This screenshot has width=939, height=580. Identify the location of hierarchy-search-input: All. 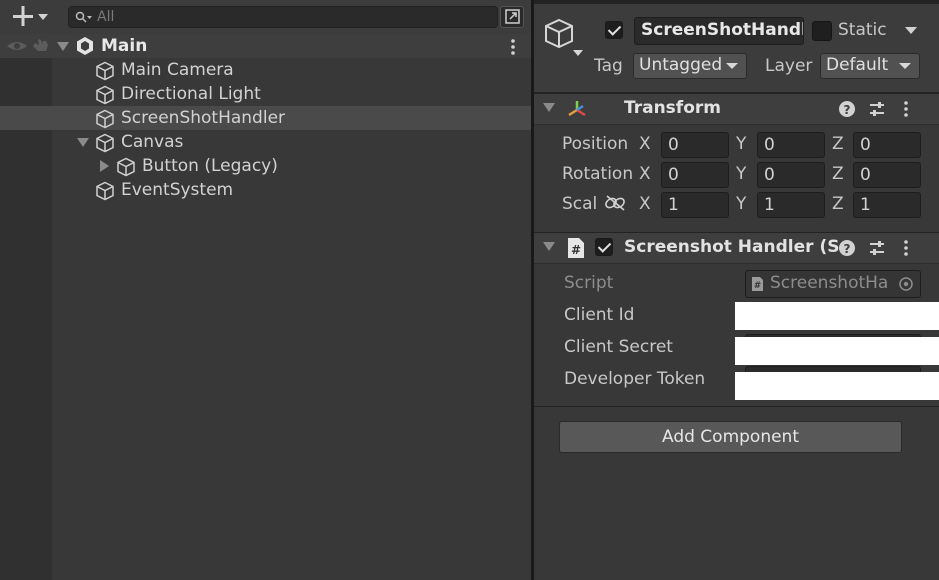
(283, 17).